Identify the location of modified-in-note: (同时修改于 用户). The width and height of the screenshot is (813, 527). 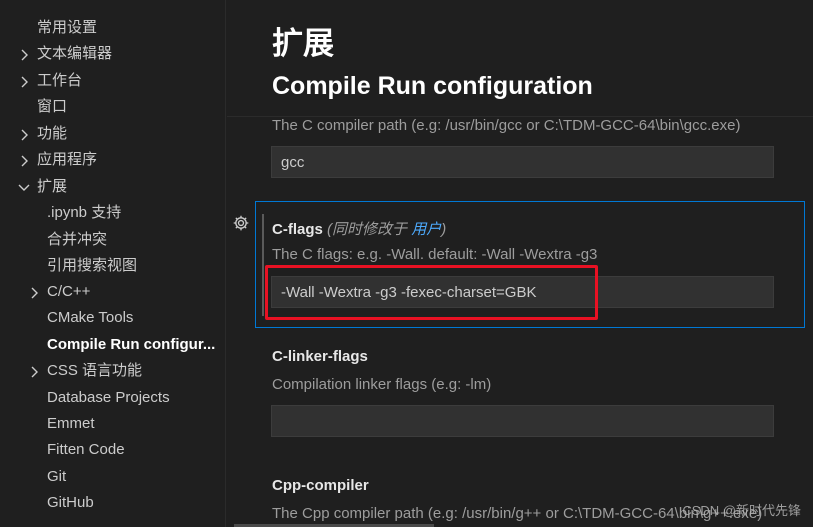
(386, 229).